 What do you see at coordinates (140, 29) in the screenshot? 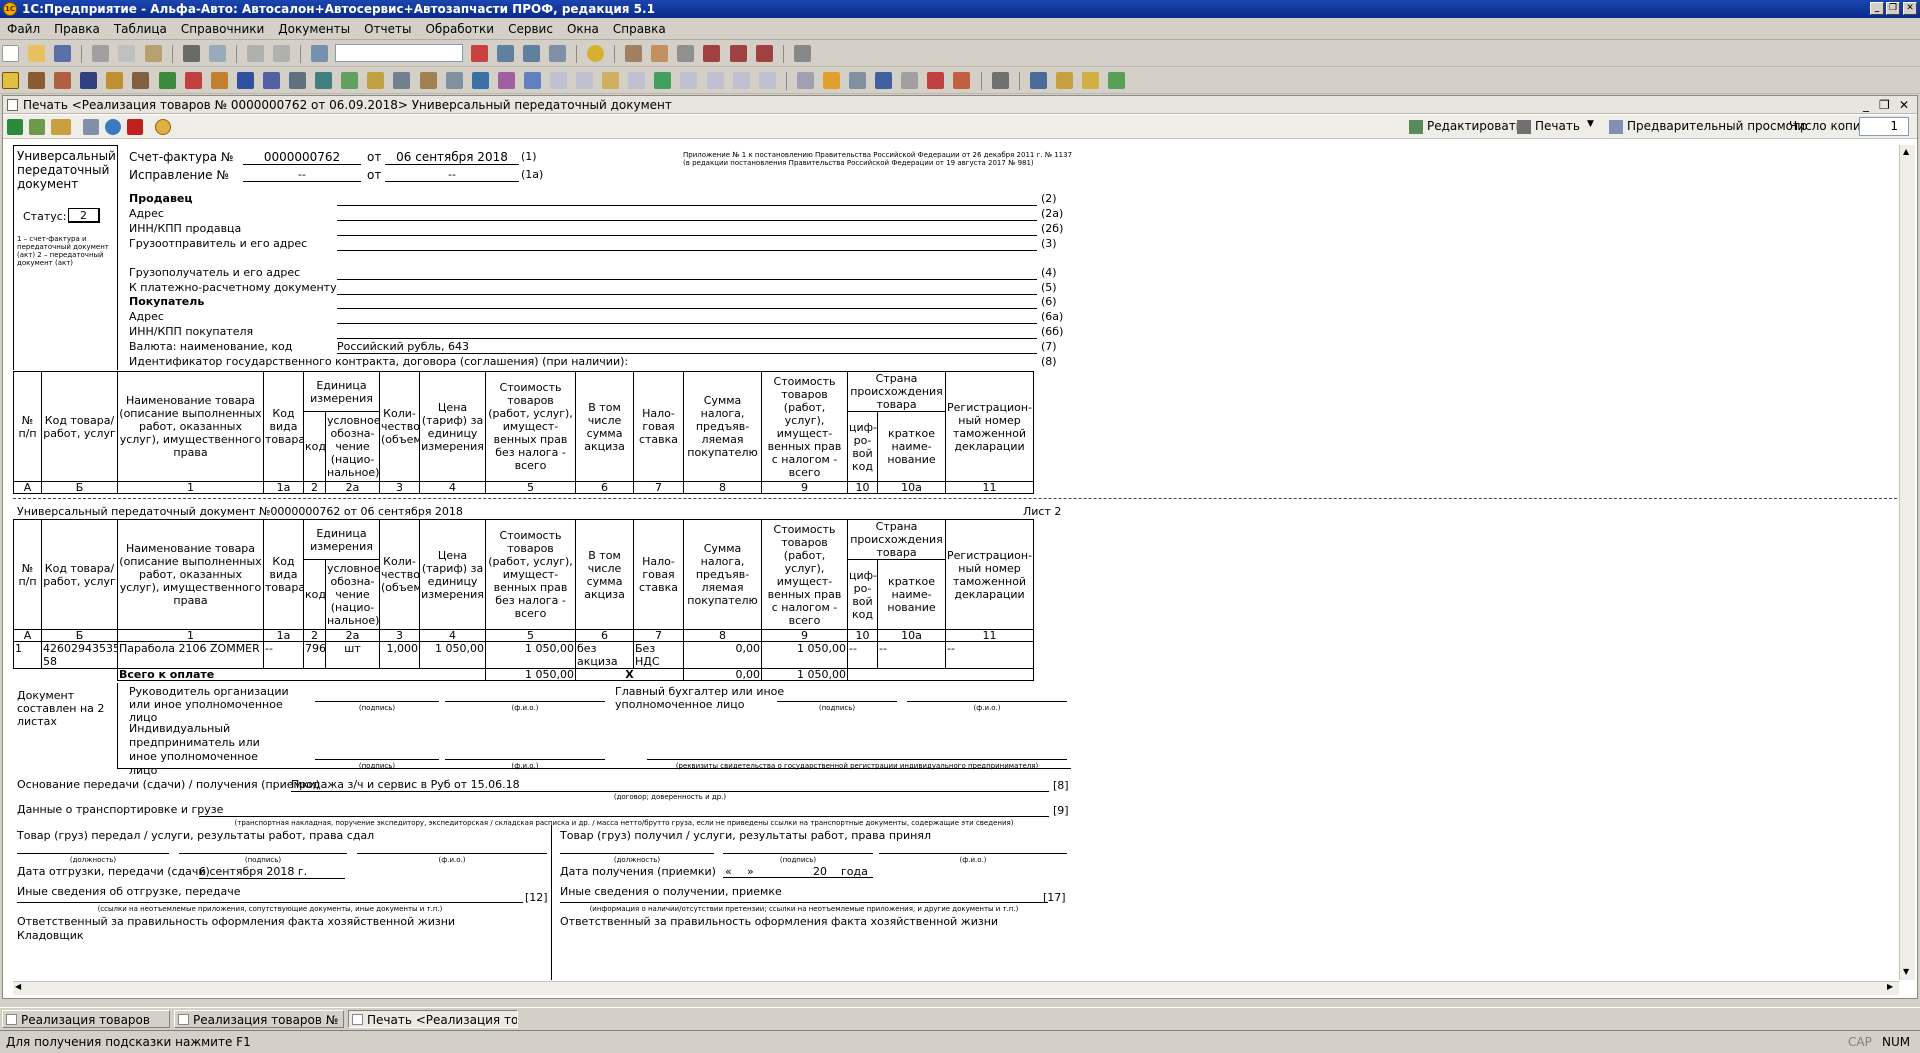
I see `menu-table: Таблица` at bounding box center [140, 29].